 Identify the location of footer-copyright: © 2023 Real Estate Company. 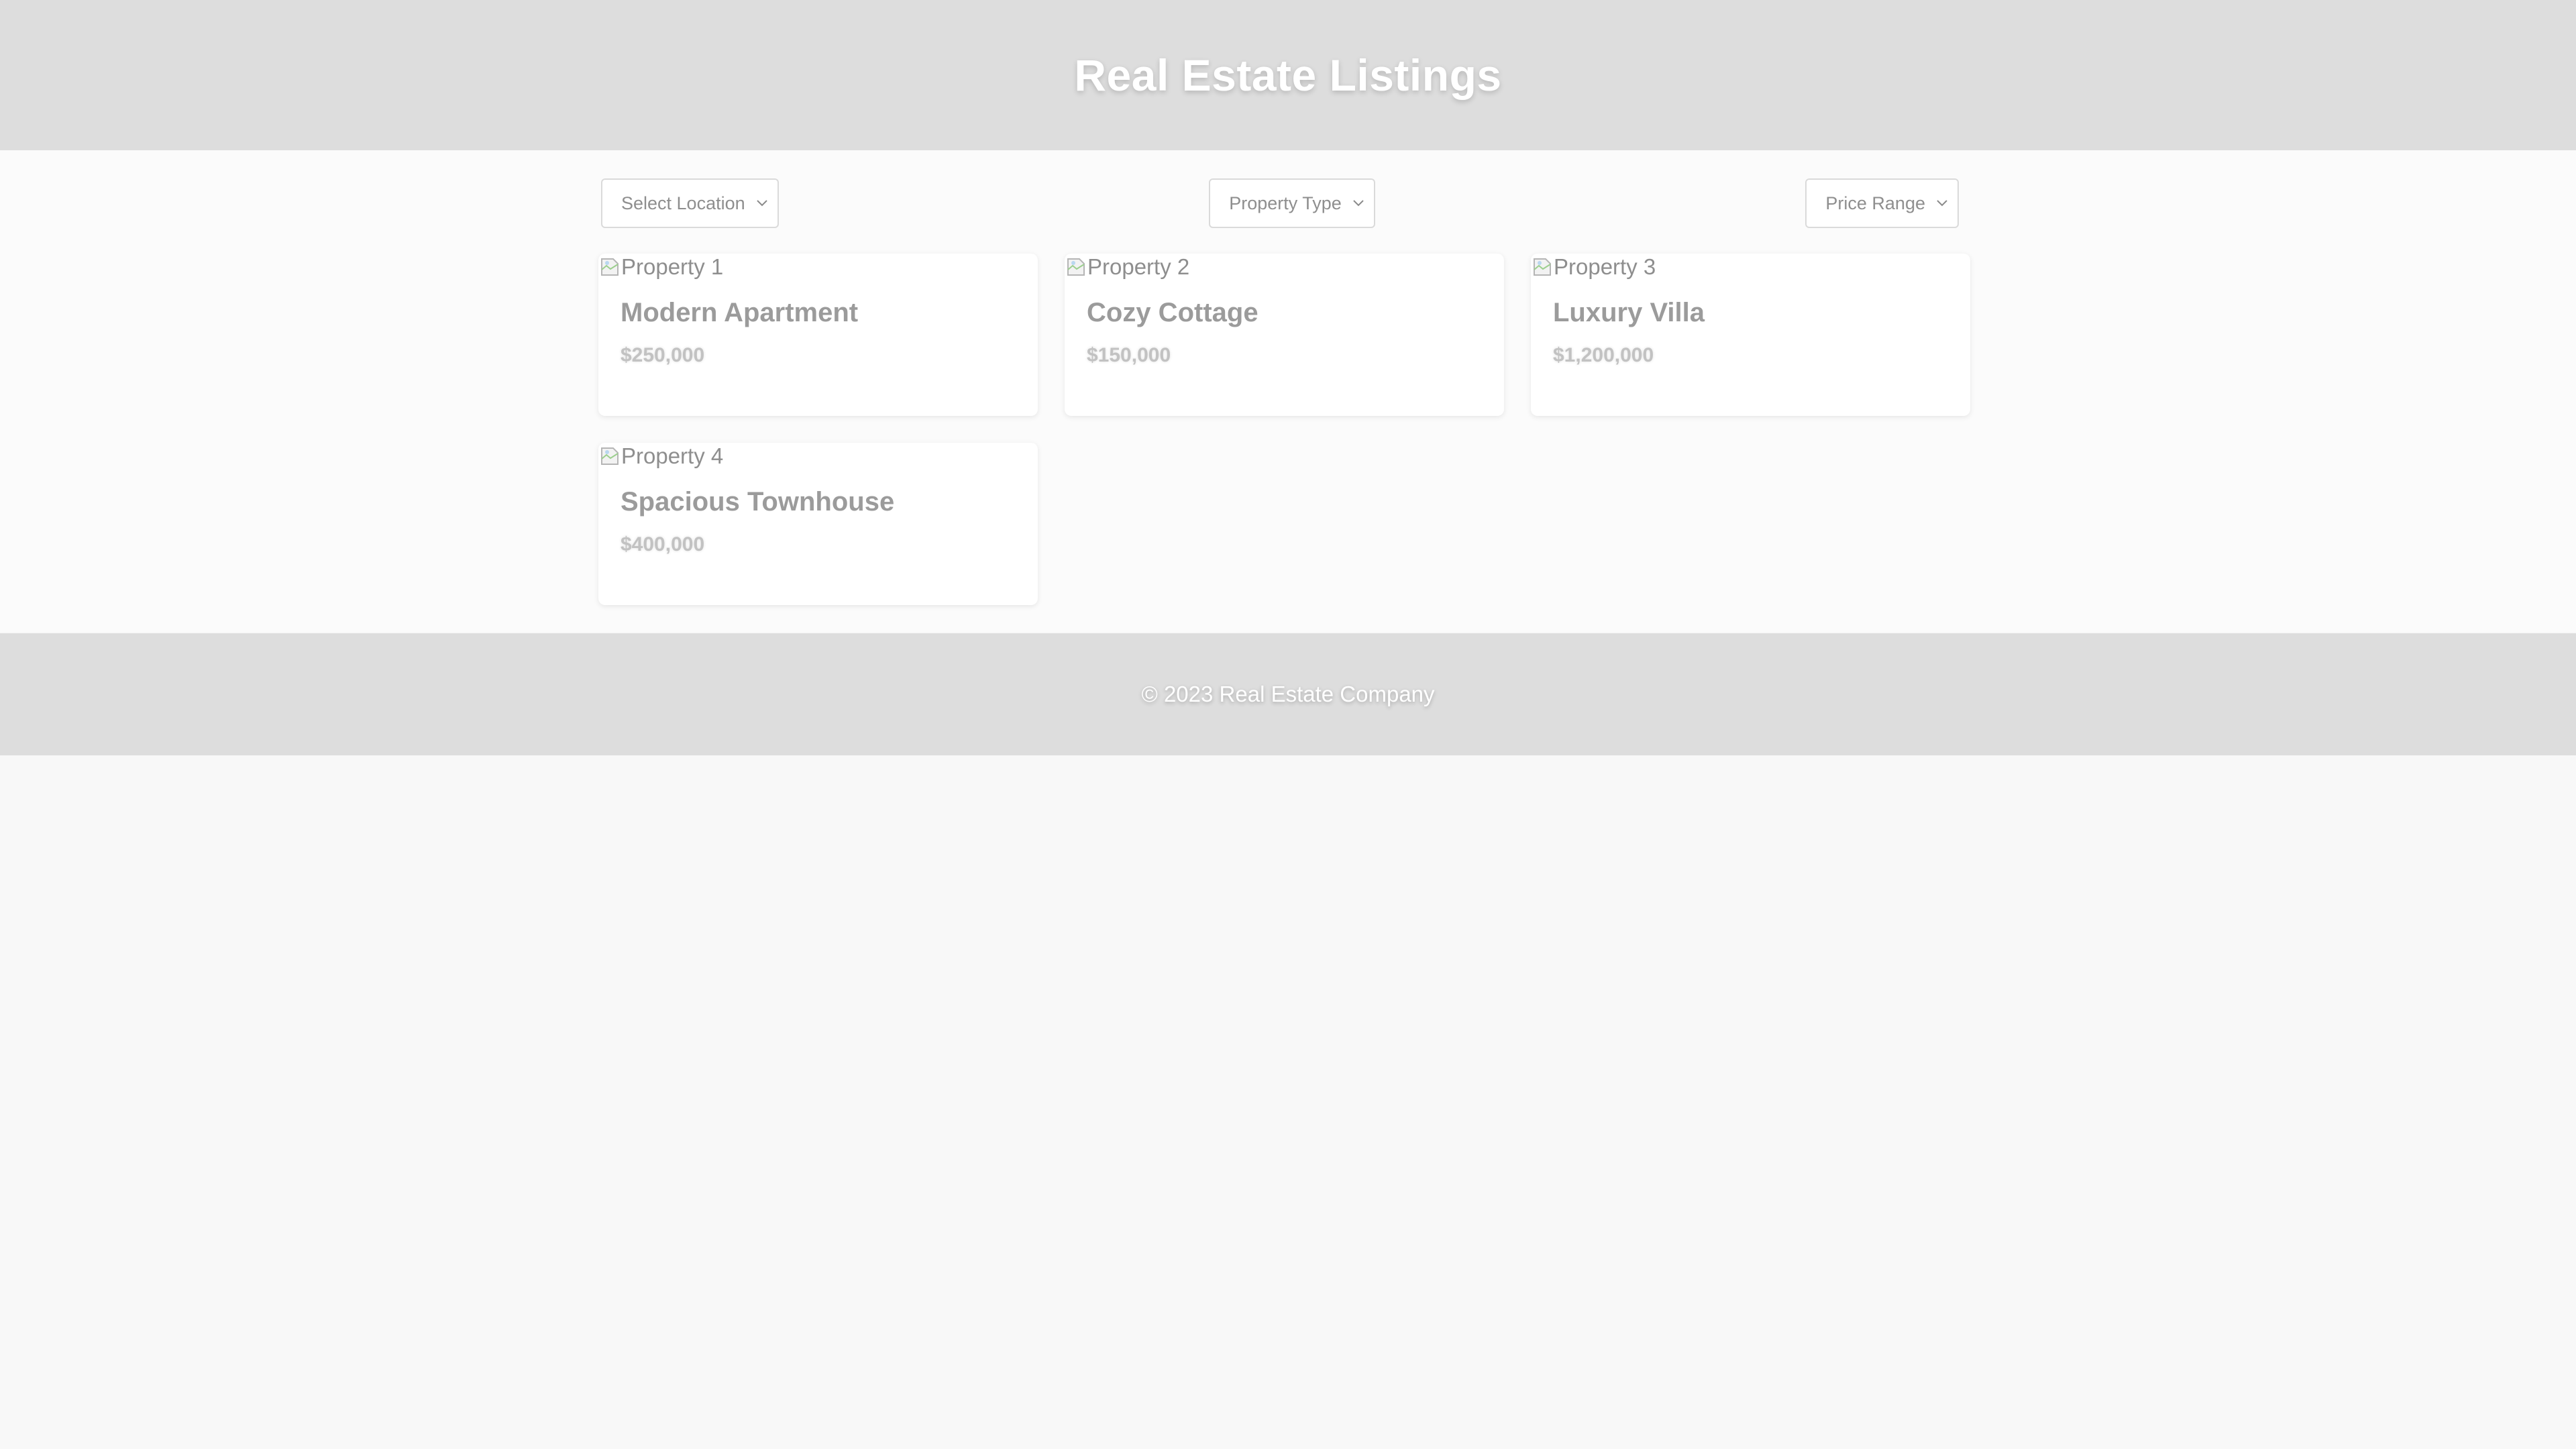
(1288, 694).